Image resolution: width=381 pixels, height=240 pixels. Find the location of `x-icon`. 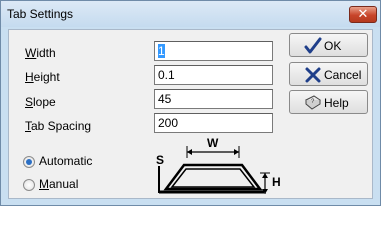

x-icon is located at coordinates (313, 75).